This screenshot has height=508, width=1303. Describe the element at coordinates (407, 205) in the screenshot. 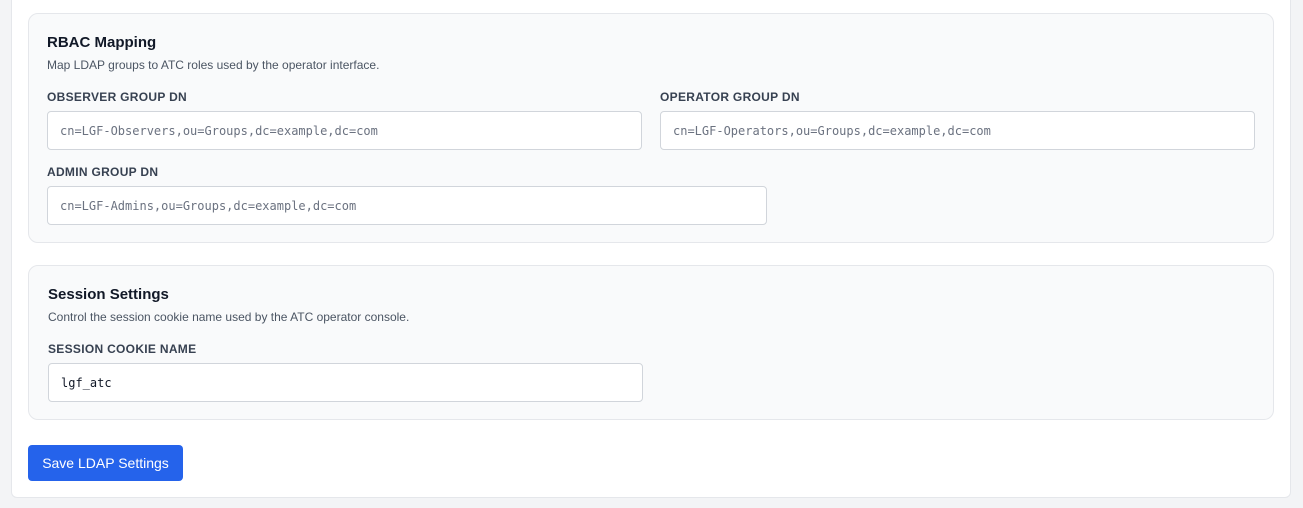

I see `admin-group-dn-input` at that location.